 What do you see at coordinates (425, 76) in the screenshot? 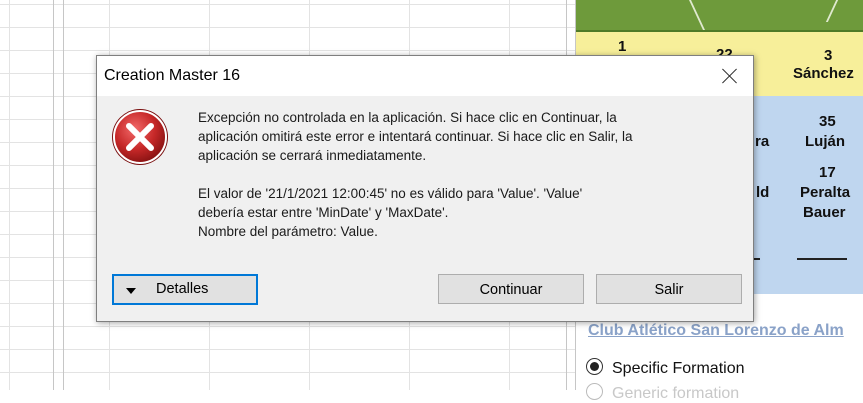
I see `dialog-titlebar: Creation Master 16` at bounding box center [425, 76].